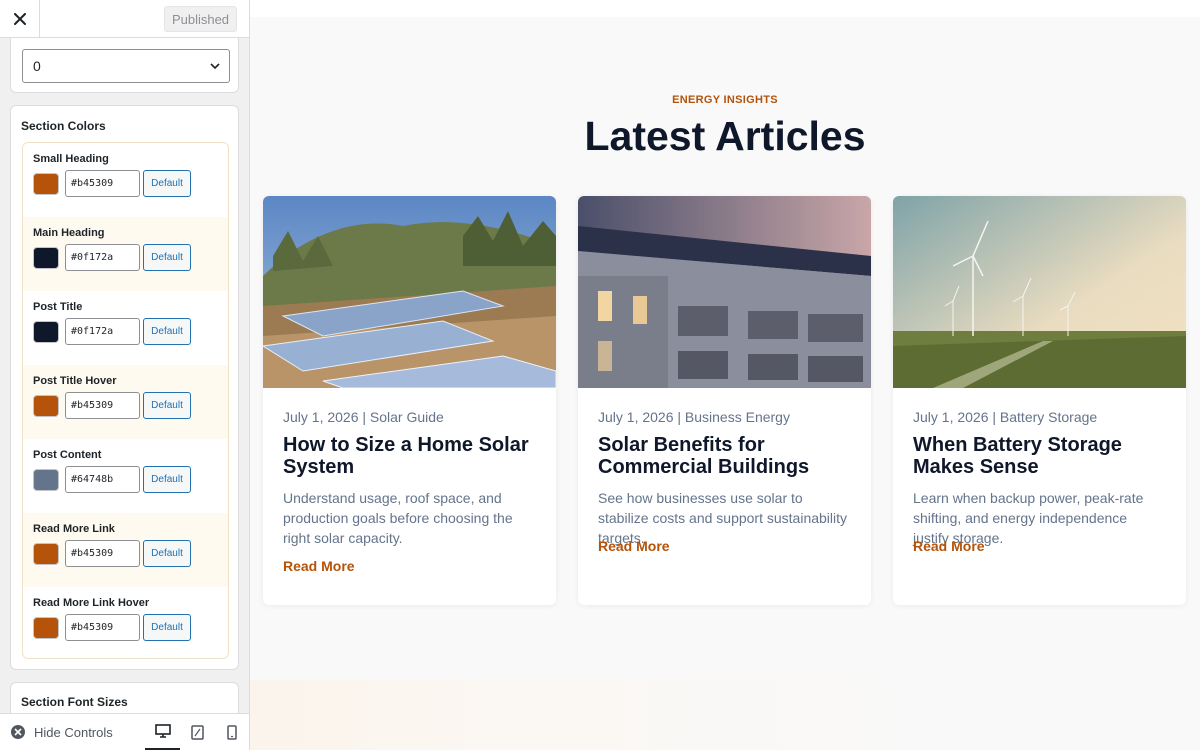 The width and height of the screenshot is (1200, 750). I want to click on color-setting-row: Post Content #64748b Default, so click(125, 476).